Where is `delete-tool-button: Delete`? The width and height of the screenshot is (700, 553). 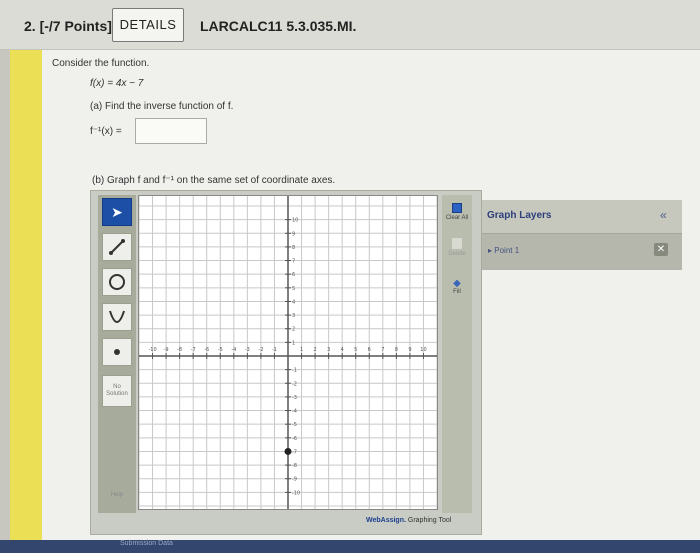
delete-tool-button: Delete is located at coordinates (457, 253).